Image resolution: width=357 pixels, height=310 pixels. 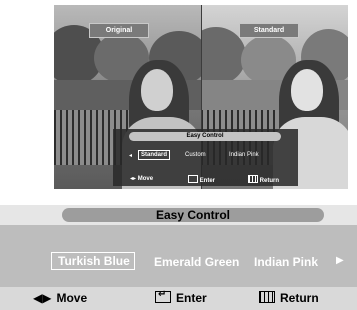 I want to click on nav-bar: ◀▶ Move Enter Return, so click(x=178, y=298).